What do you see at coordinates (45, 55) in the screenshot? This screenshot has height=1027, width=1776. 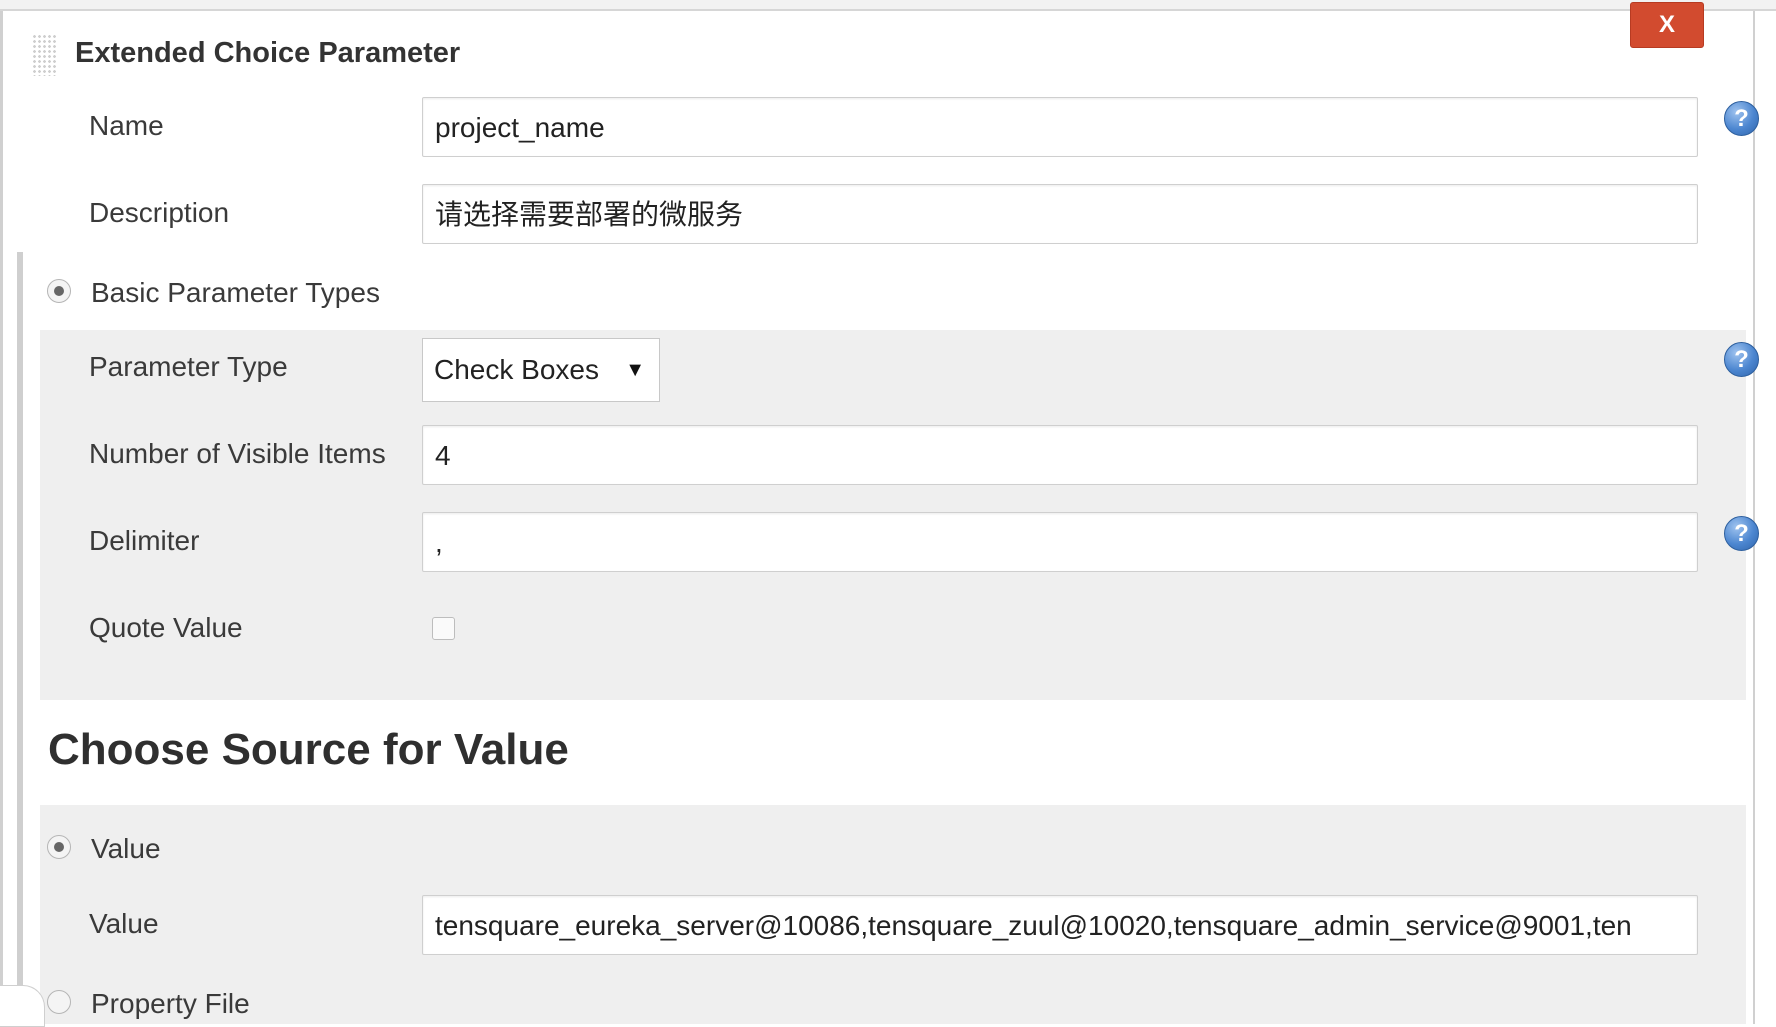 I see `drag-handle-icon` at bounding box center [45, 55].